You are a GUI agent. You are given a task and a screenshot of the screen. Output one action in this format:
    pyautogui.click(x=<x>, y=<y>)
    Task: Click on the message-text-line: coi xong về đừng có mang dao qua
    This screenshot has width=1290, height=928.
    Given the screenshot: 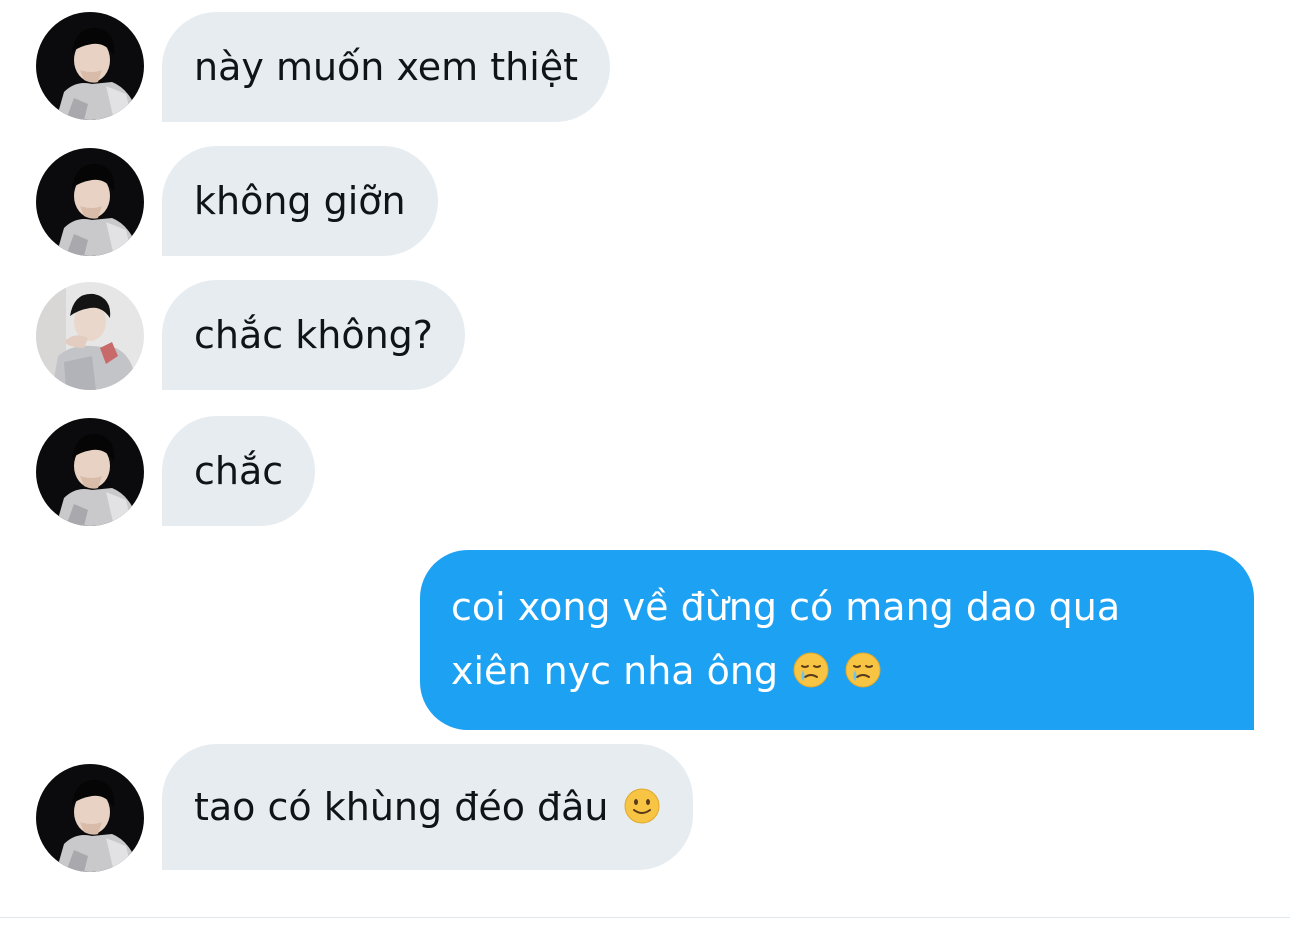 What is the action you would take?
    pyautogui.click(x=786, y=607)
    